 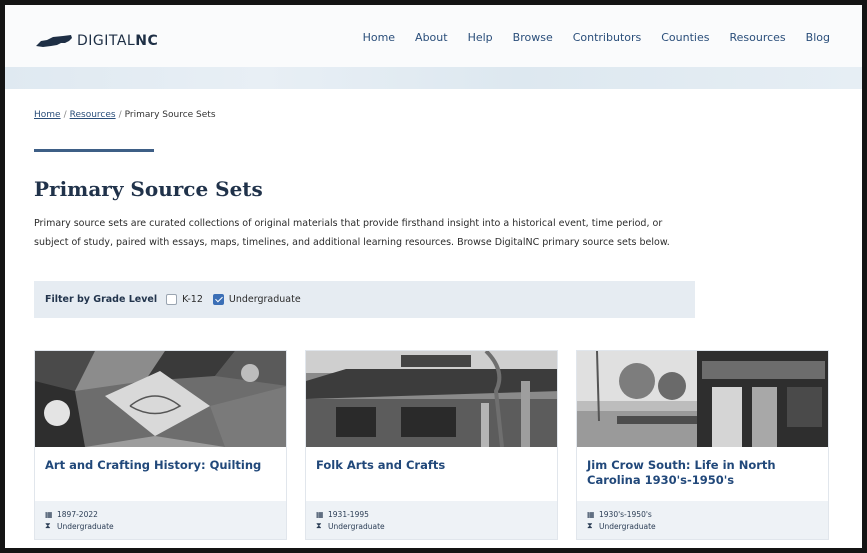 I want to click on card-title: Art and Crafting History: Quilting, so click(x=160, y=475).